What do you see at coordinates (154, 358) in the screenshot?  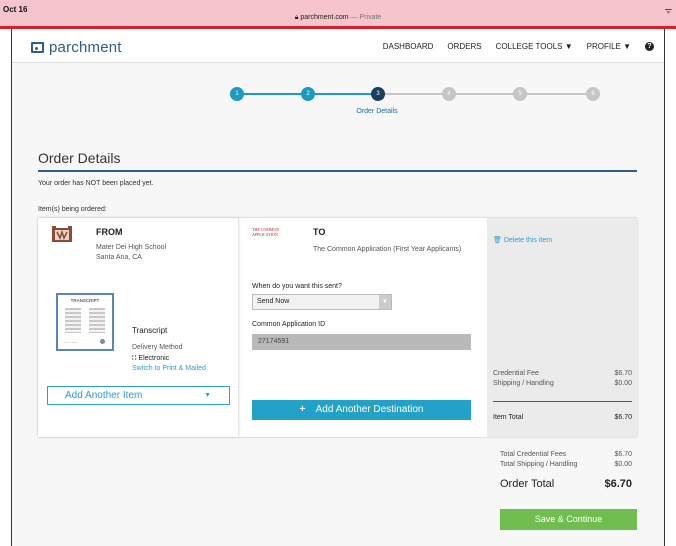 I see `delivery-method-text: Electronic` at bounding box center [154, 358].